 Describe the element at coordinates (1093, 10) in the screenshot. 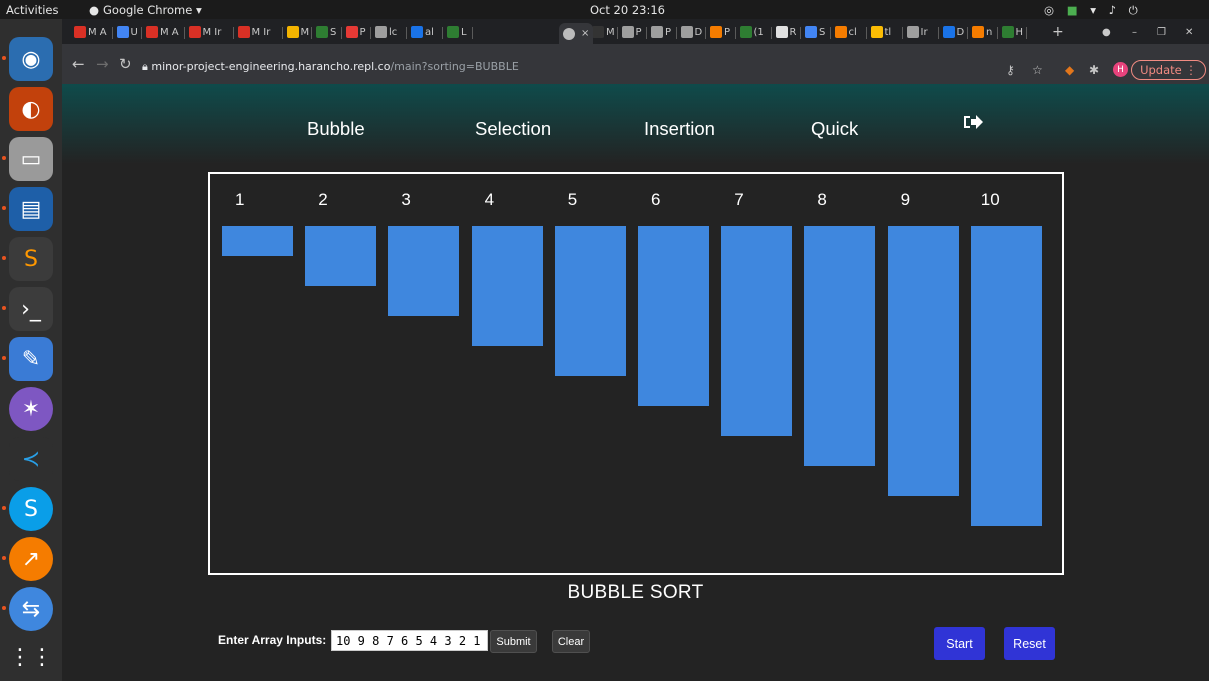

I see `wifi-icon: ▾` at that location.